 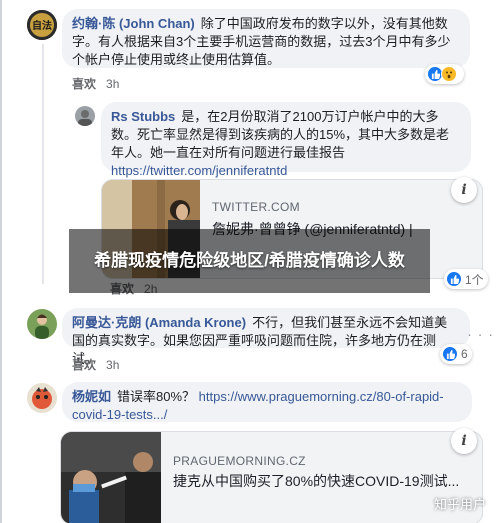 I want to click on avatar-yang-niru, so click(x=42, y=398).